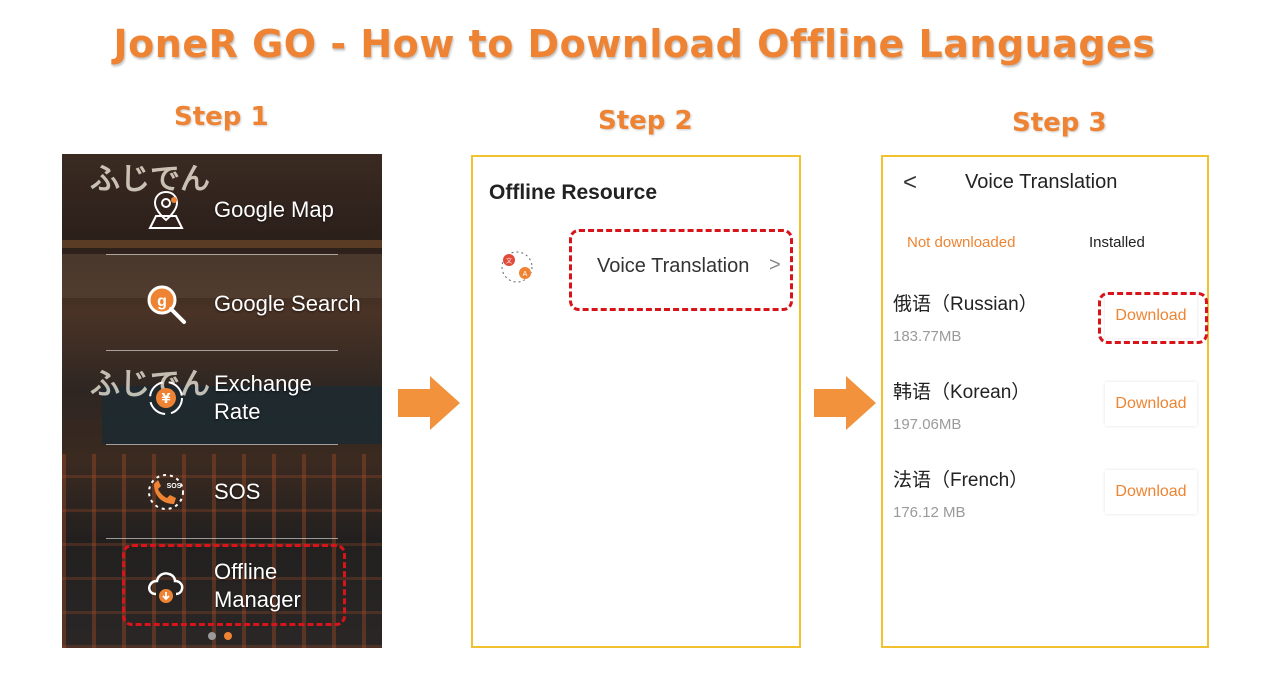 This screenshot has height=692, width=1269. Describe the element at coordinates (961, 242) in the screenshot. I see `tab-not-downloaded: Not downloaded` at that location.